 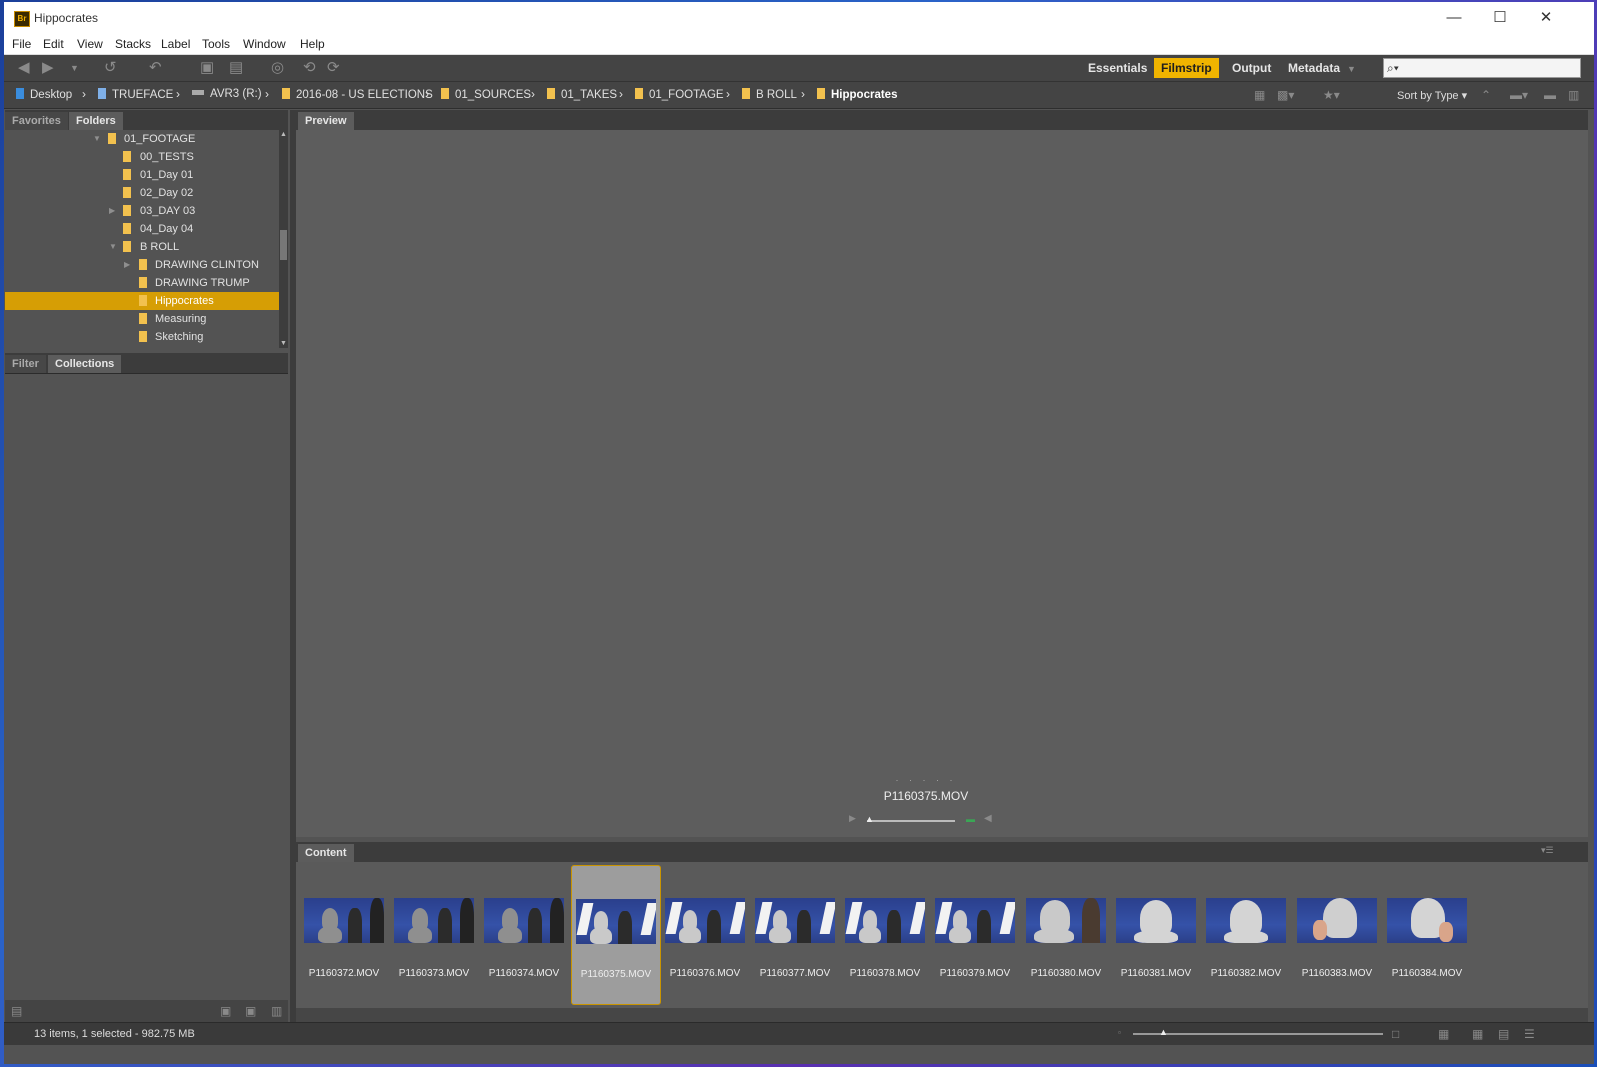 I want to click on thumbnail-size-slider: ▲, so click(x=1258, y=1032).